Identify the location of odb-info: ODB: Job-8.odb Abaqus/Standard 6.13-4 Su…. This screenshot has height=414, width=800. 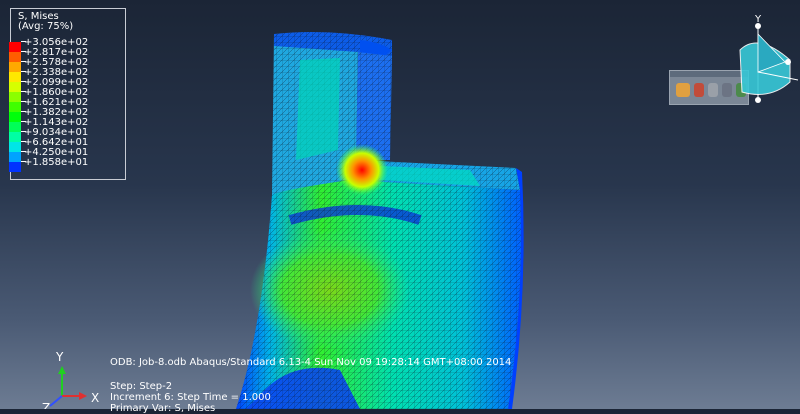
(311, 362).